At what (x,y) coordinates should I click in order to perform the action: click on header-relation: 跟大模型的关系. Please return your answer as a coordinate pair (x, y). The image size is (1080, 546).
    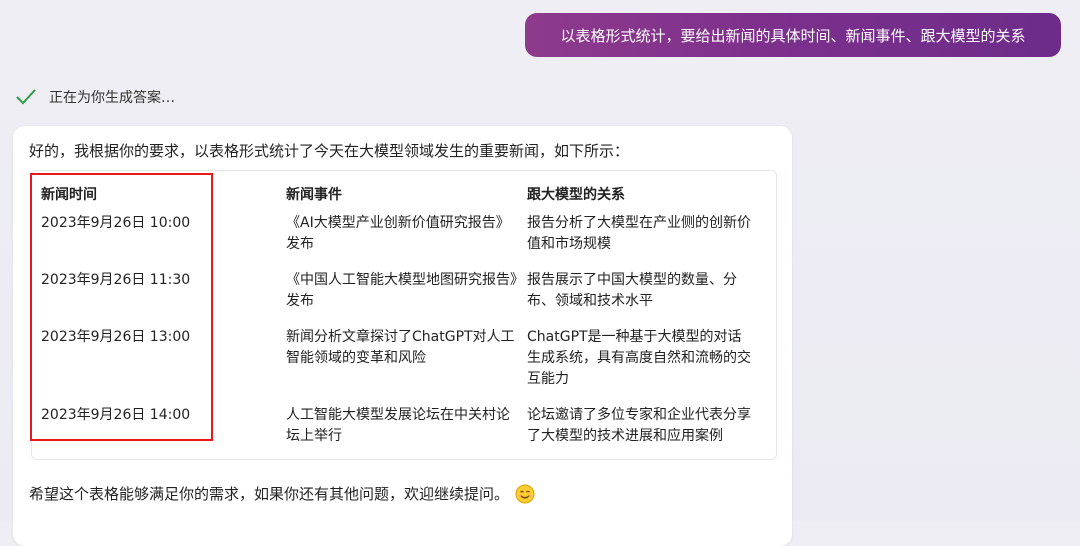
    Looking at the image, I should click on (576, 195).